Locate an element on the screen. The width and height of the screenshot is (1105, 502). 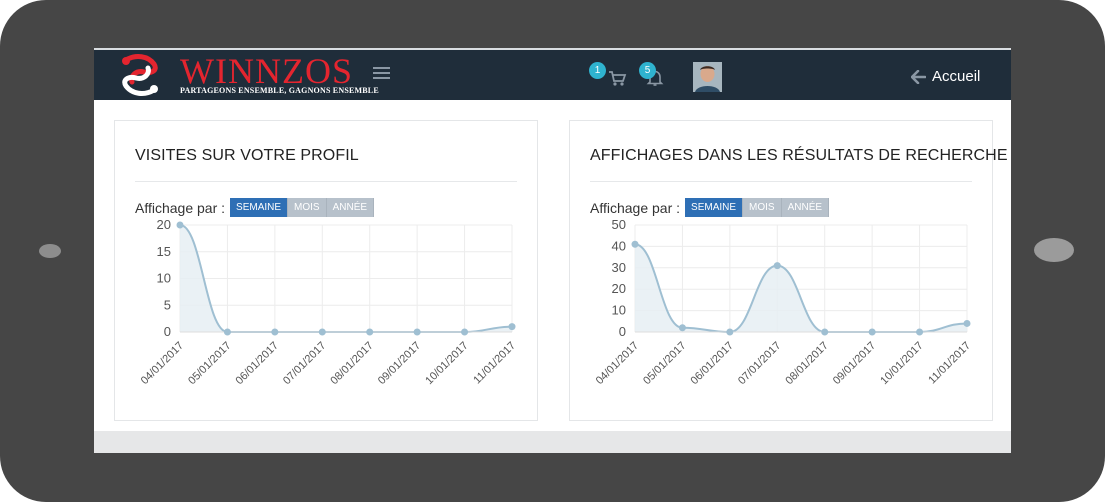
arrow-left-icon is located at coordinates (918, 76).